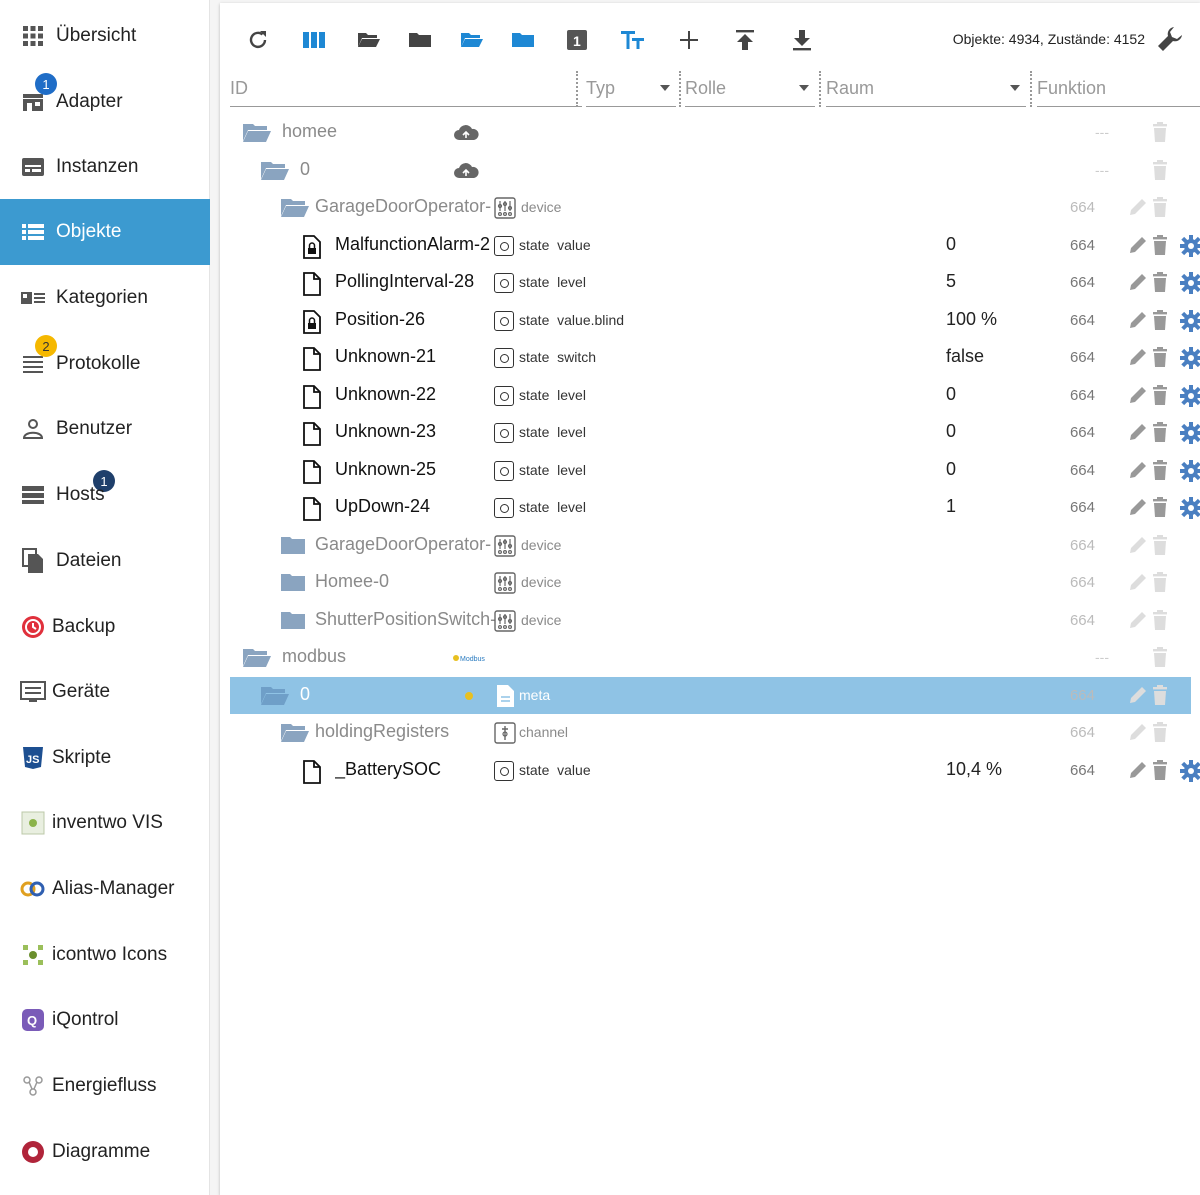 The image size is (1200, 1195). Describe the element at coordinates (715, 471) in the screenshot. I see `tree-row: Unknown-25 state level 0 664` at that location.